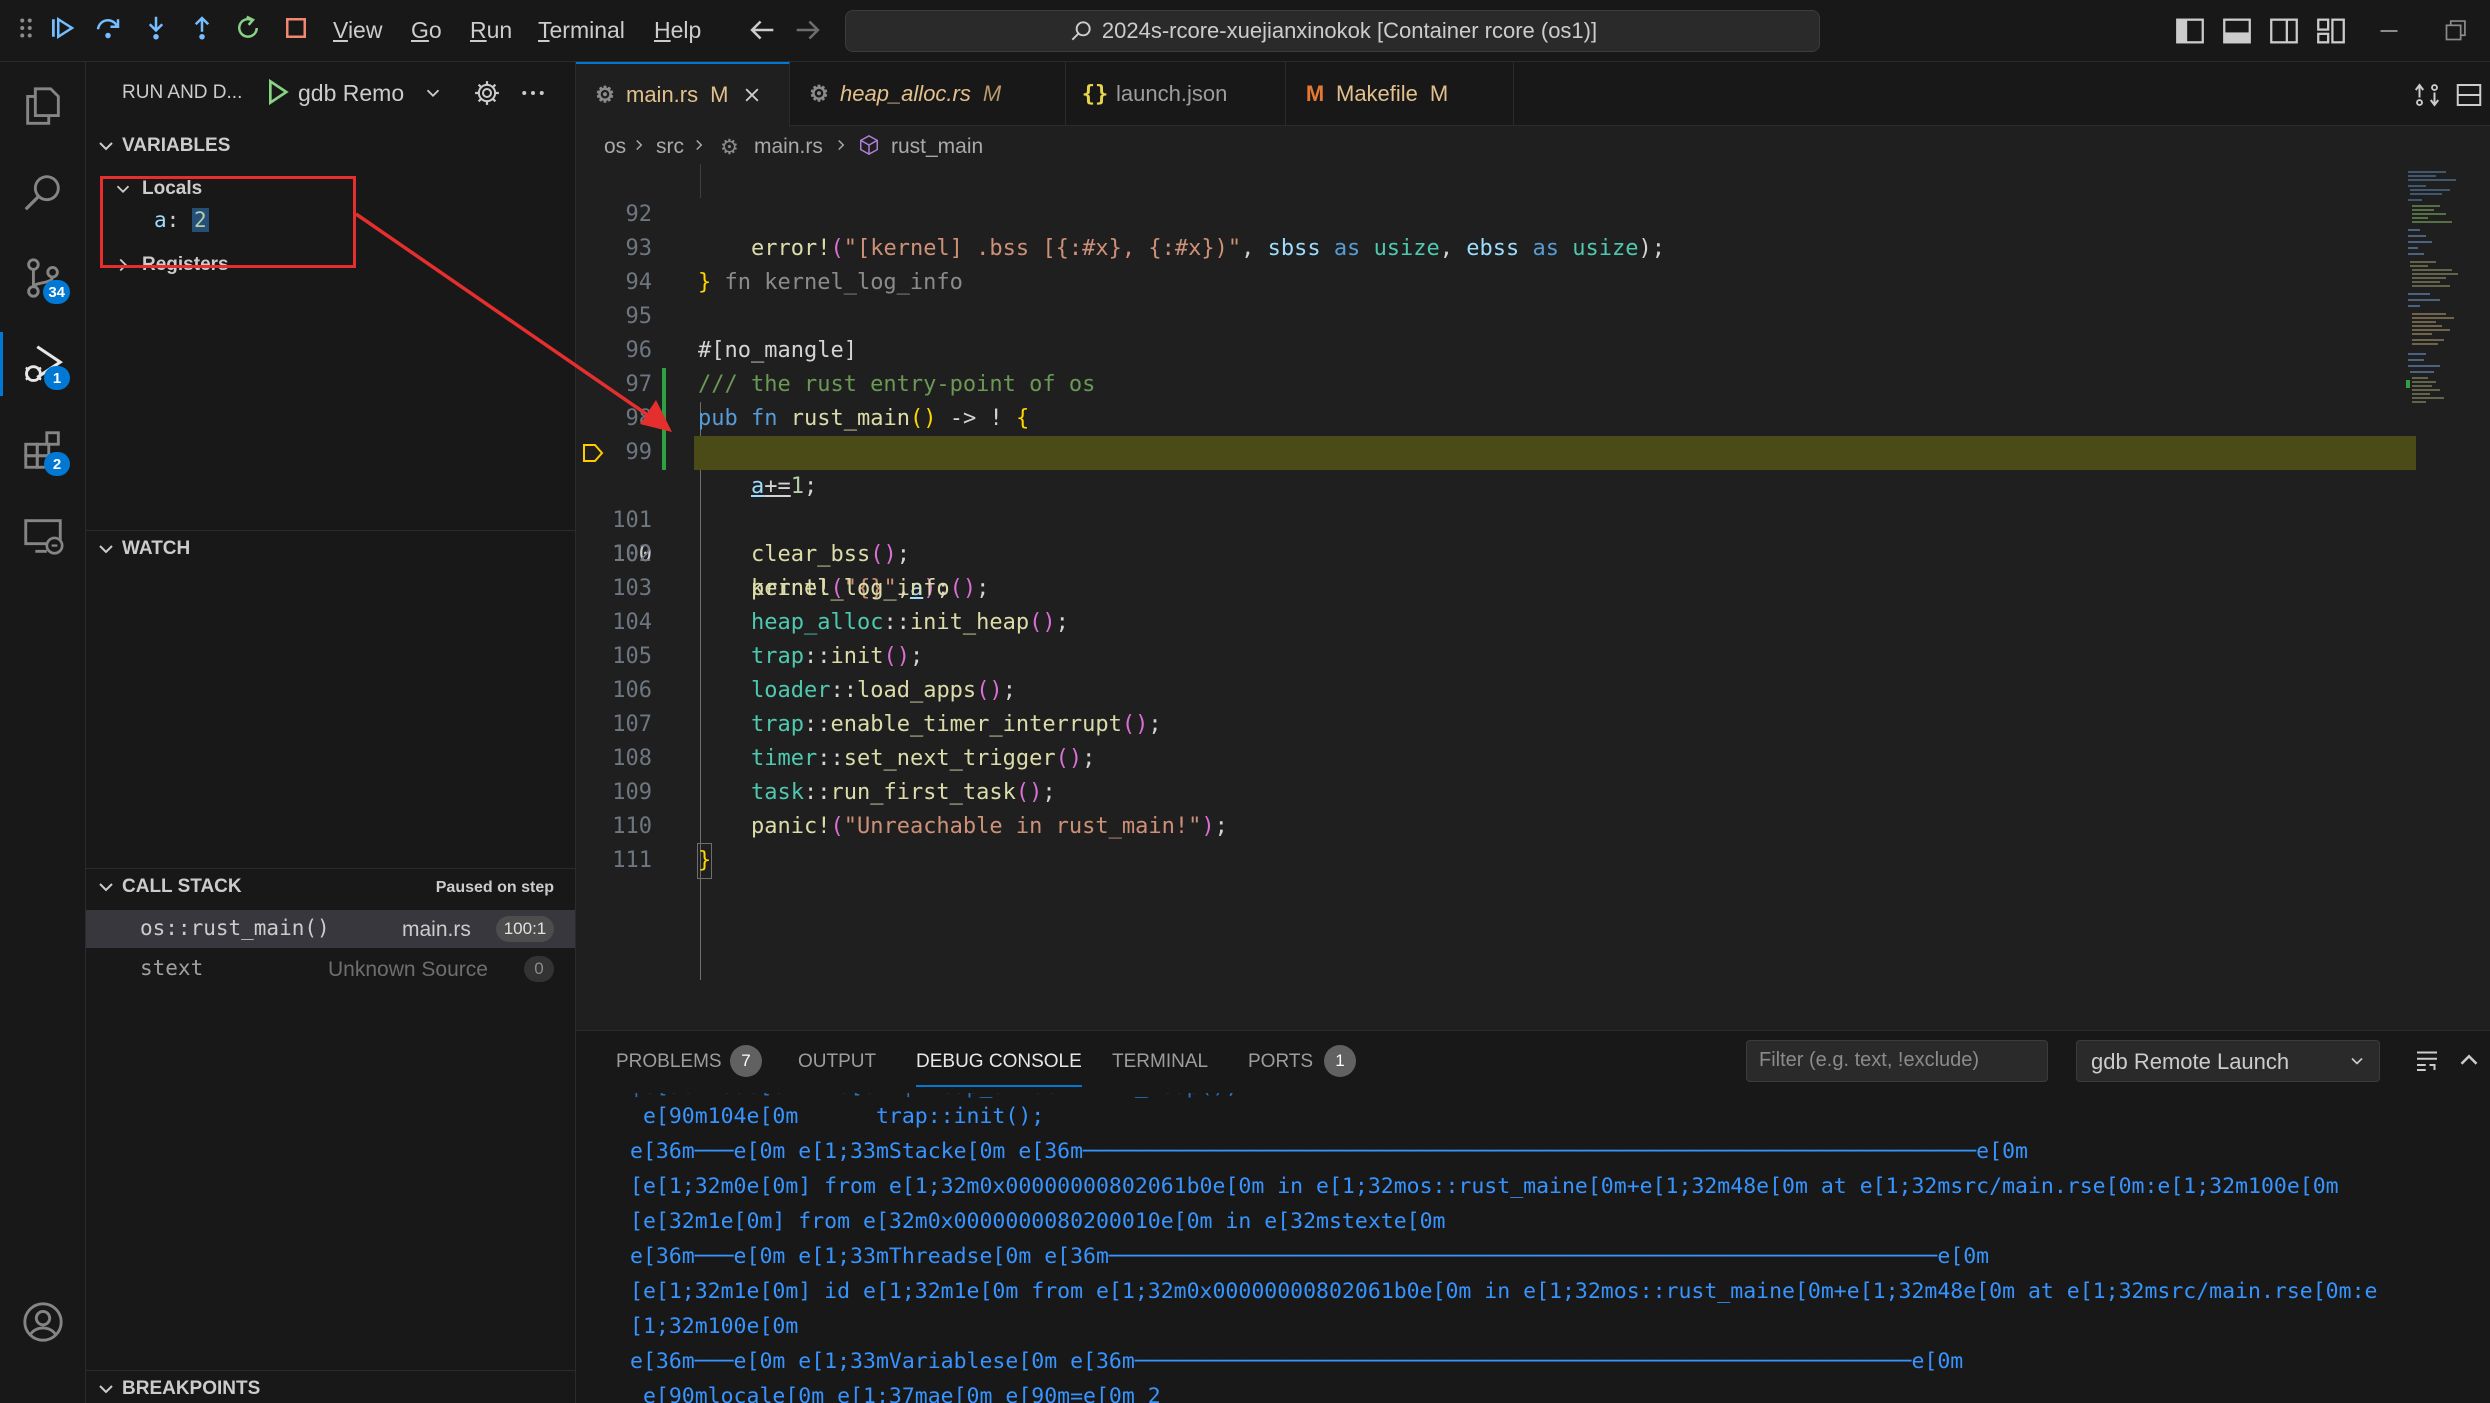  I want to click on open-changes-icon, so click(2427, 95).